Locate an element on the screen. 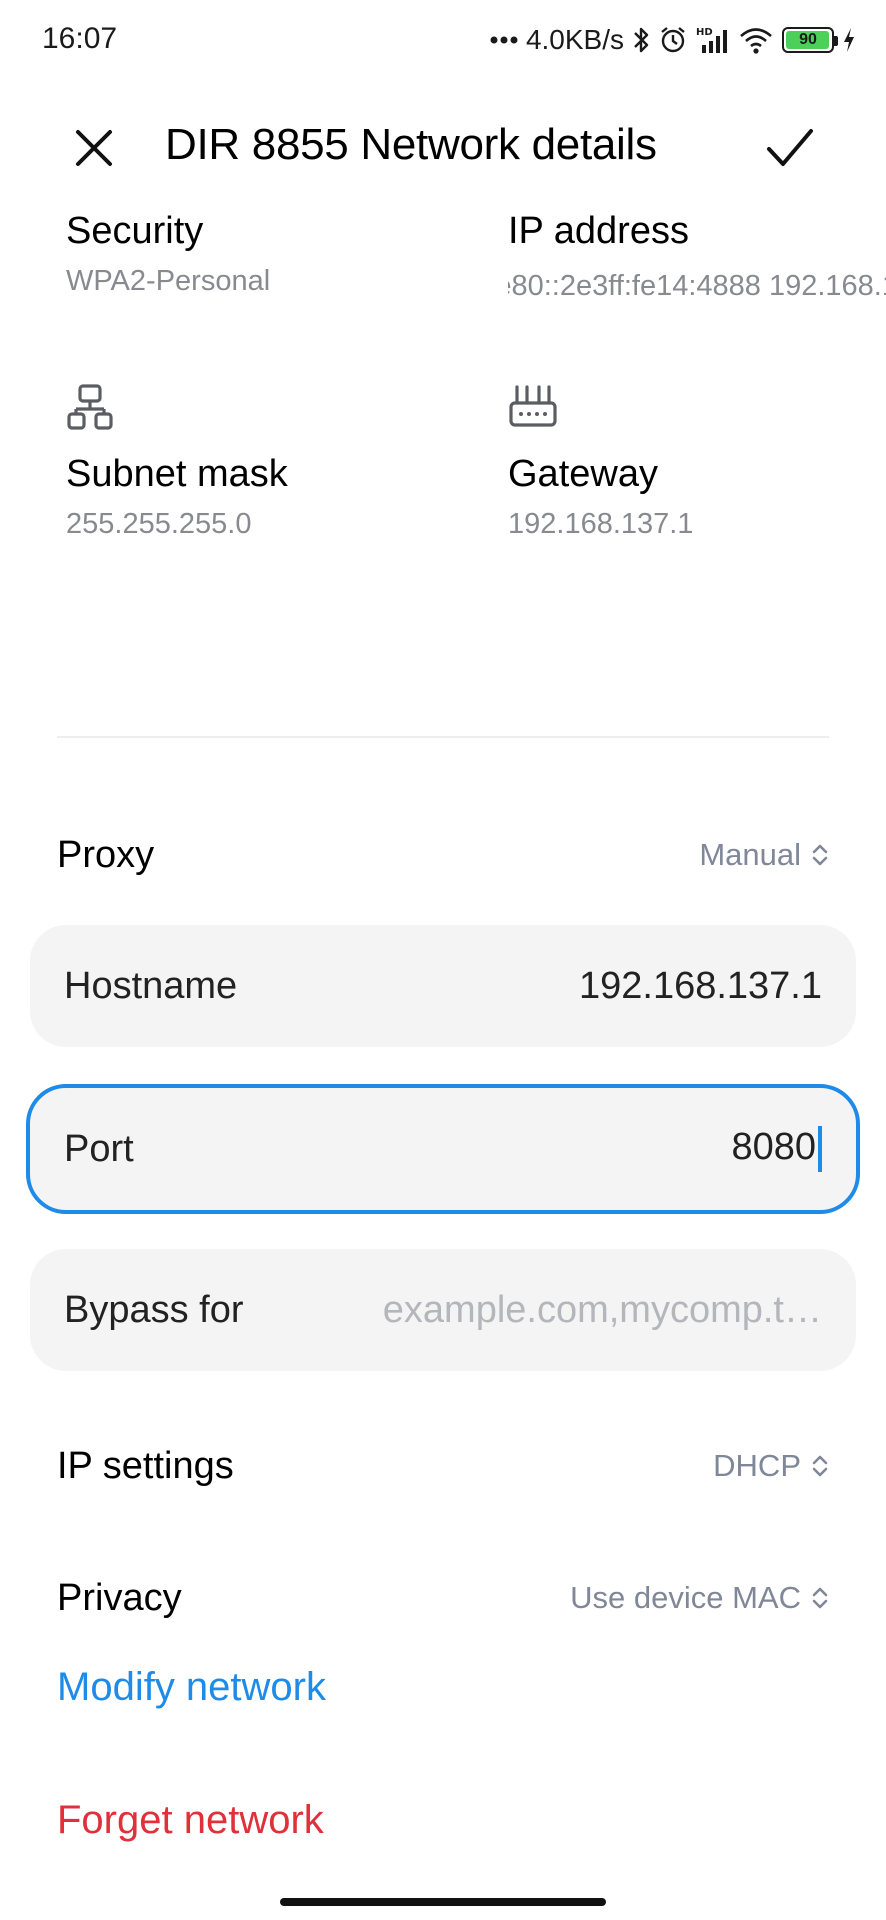 The height and width of the screenshot is (1920, 886). gateway-value: 192.168.137.1 is located at coordinates (601, 524).